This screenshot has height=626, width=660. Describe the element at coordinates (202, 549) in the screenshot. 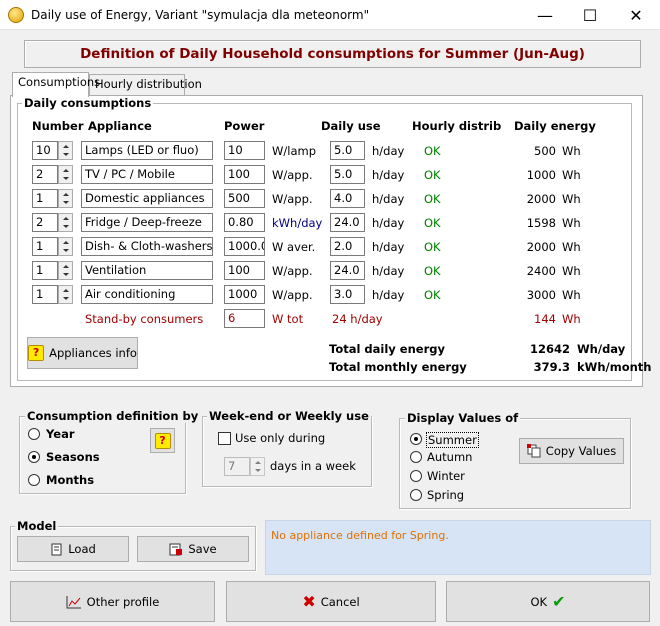

I see `save-label: Save` at that location.